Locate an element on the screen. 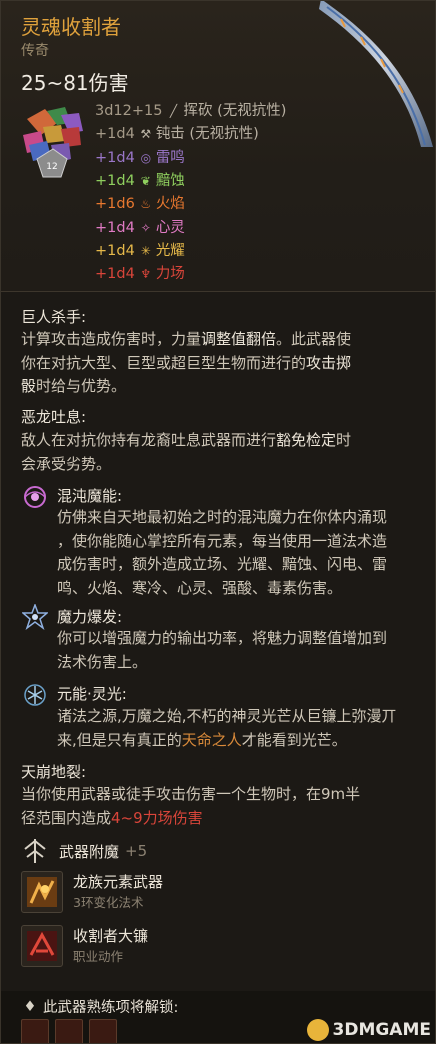 The width and height of the screenshot is (436, 1044). dragon-breath-desc: 敌人在对抗你持有龙裔吐息武器而进行豁免检定时 会承受劣势。 is located at coordinates (186, 452).